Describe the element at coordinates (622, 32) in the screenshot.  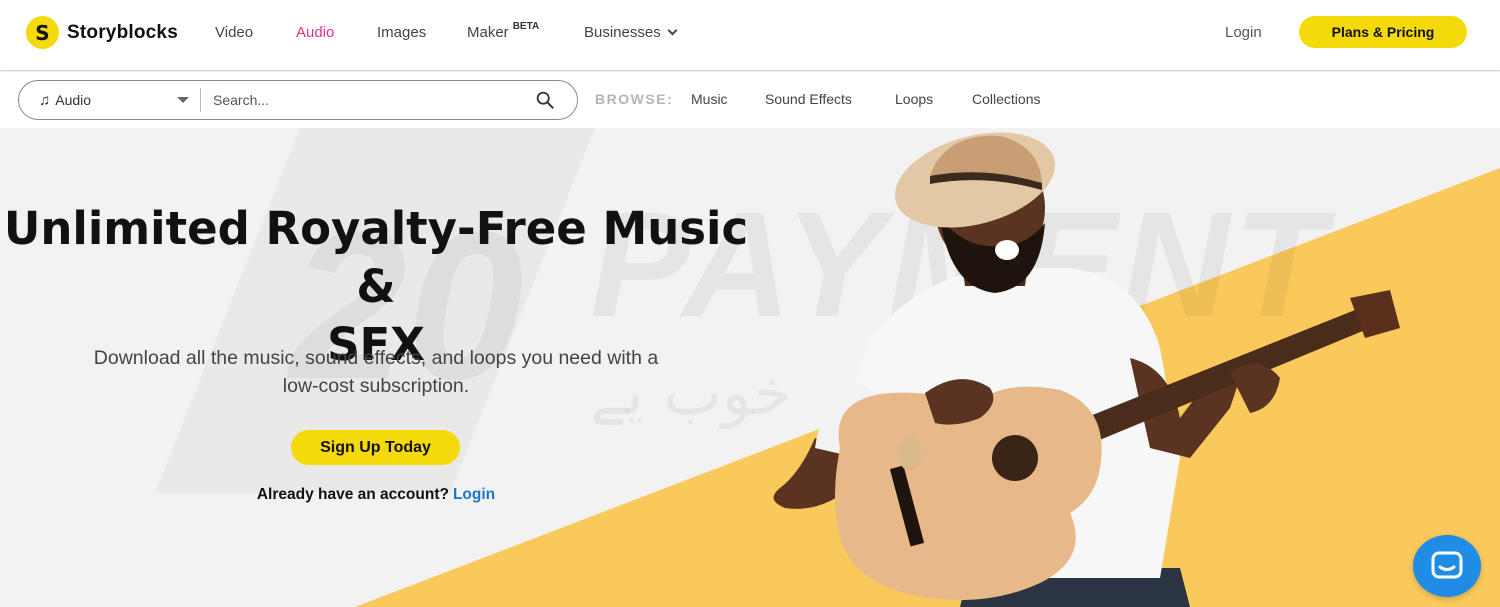
I see `nav-businesses-label: Businesses` at that location.